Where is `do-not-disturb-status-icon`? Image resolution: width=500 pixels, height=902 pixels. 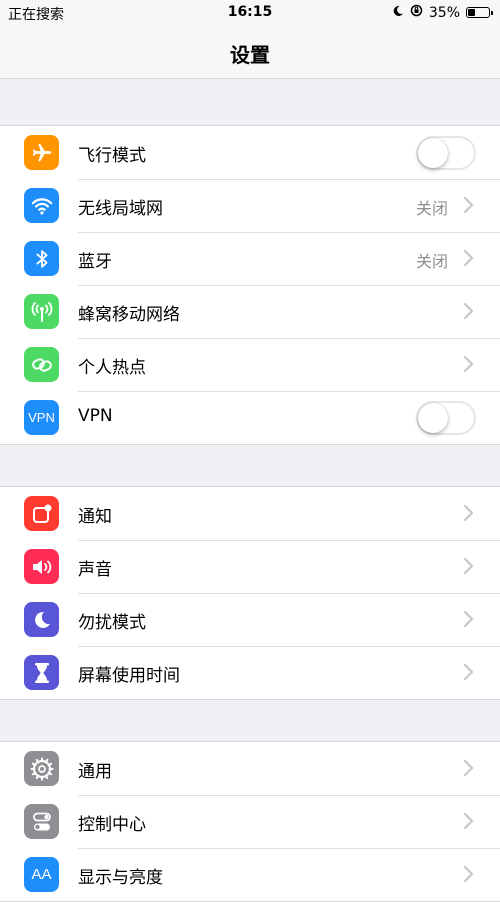
do-not-disturb-status-icon is located at coordinates (398, 13).